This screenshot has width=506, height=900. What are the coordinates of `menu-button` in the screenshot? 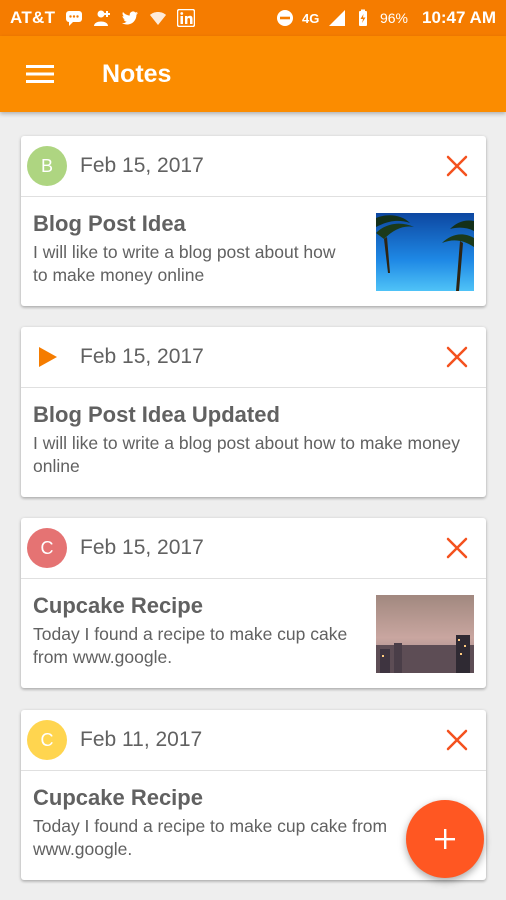 It's located at (40, 74).